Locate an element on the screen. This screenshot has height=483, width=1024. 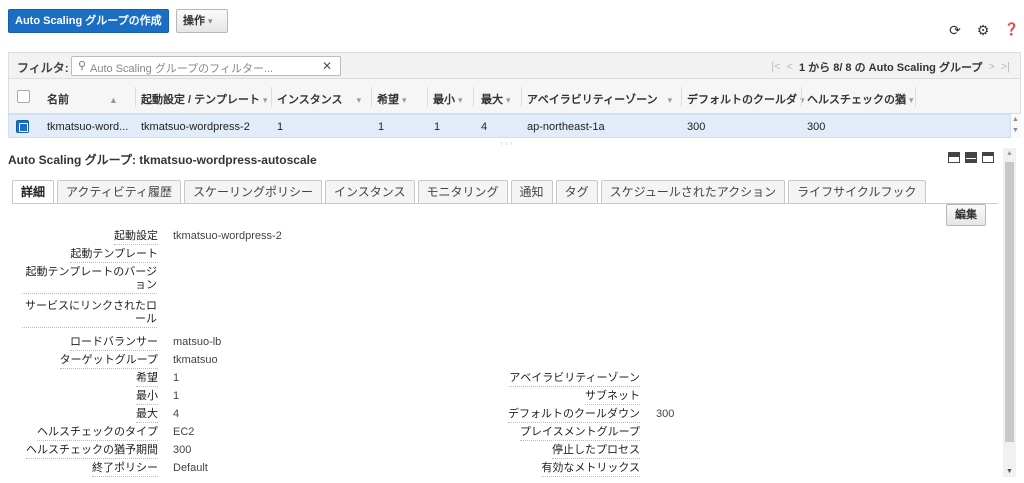
layout-bottom-icon is located at coordinates (954, 157).